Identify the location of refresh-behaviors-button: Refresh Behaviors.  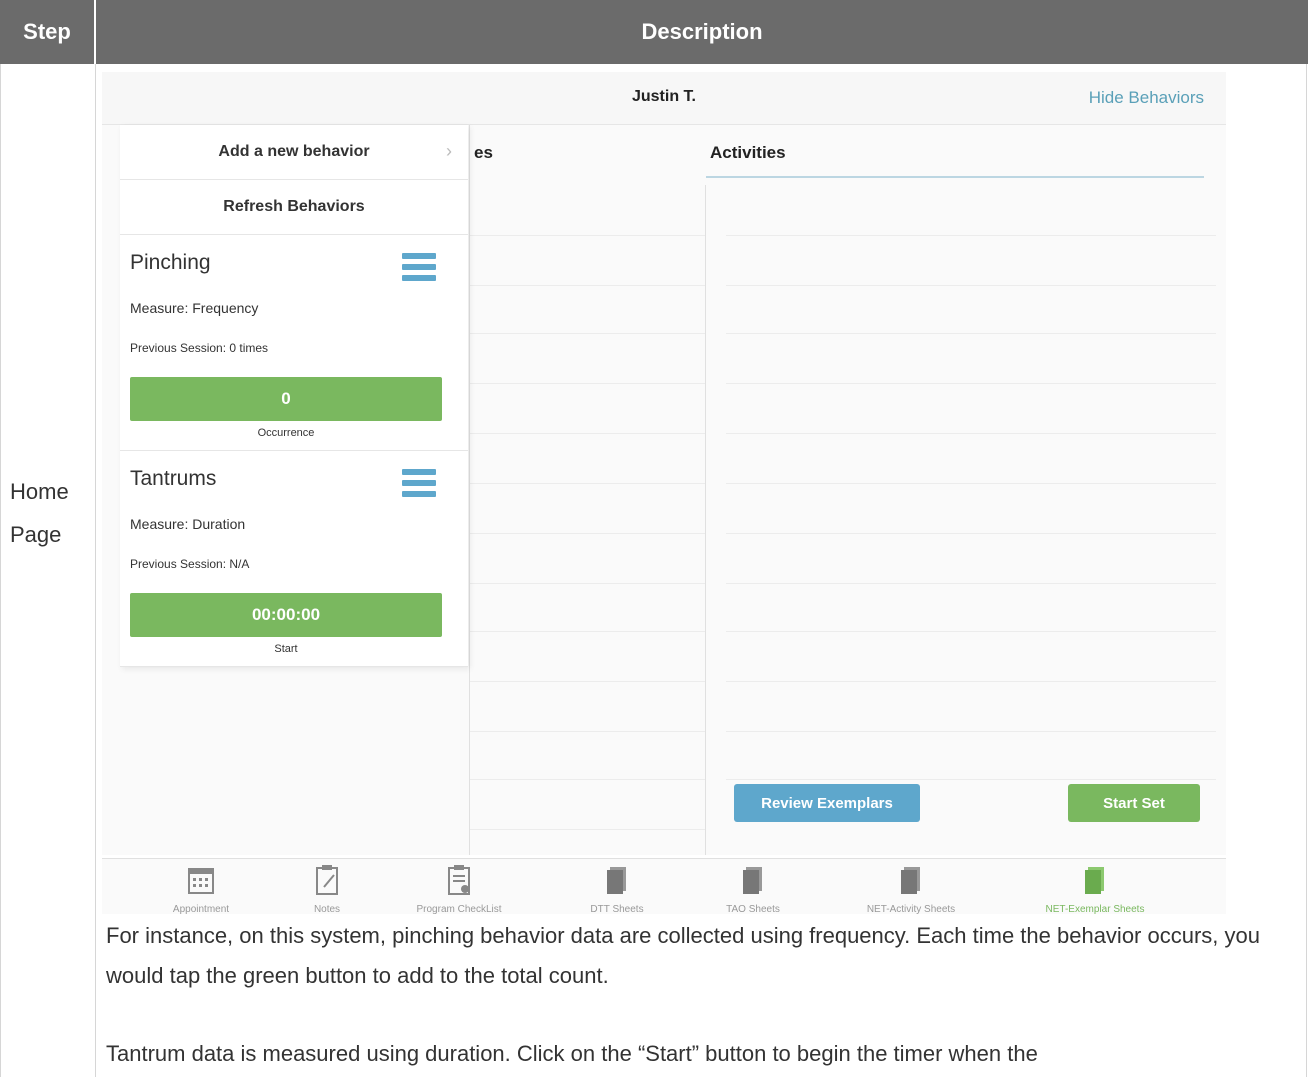
(294, 207).